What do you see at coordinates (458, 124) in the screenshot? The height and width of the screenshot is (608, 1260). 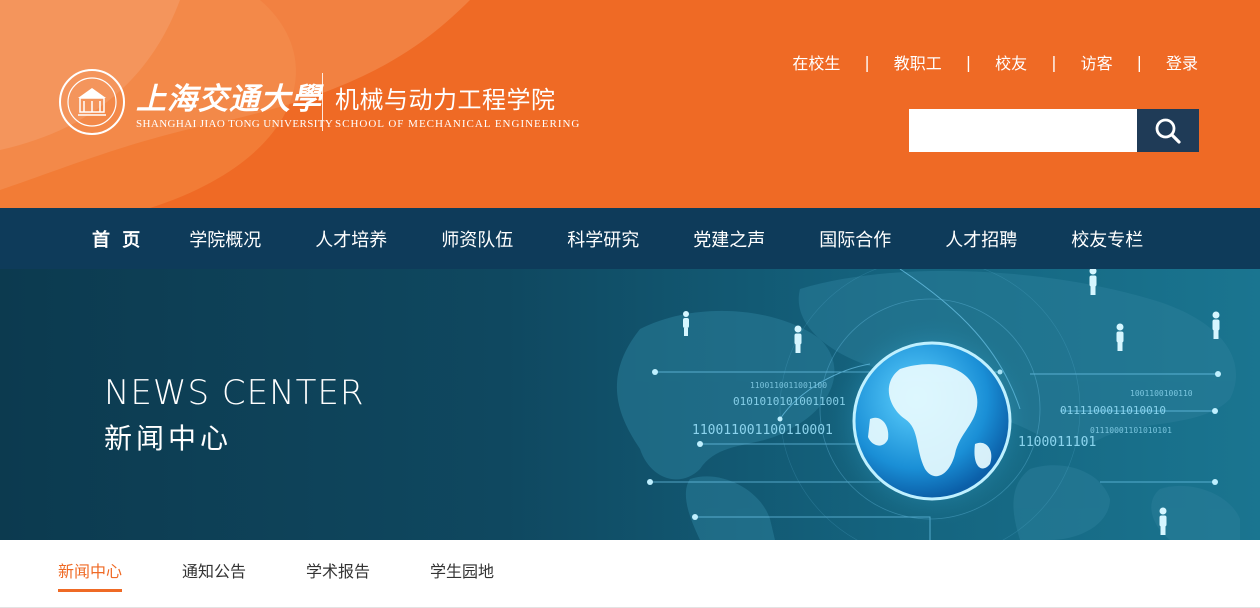 I see `school-name-en: SCHOOL OF MECHANICAL ENGINEERING` at bounding box center [458, 124].